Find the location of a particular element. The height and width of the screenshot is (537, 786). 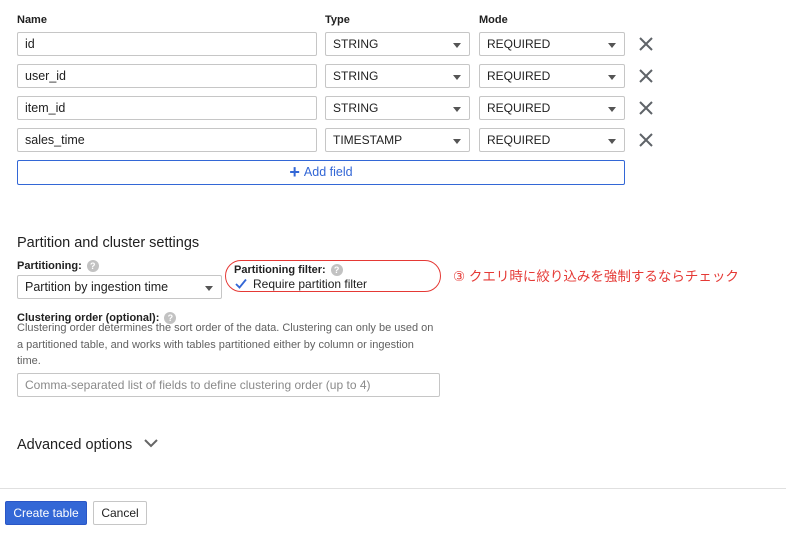

plus-icon: + is located at coordinates (294, 172).